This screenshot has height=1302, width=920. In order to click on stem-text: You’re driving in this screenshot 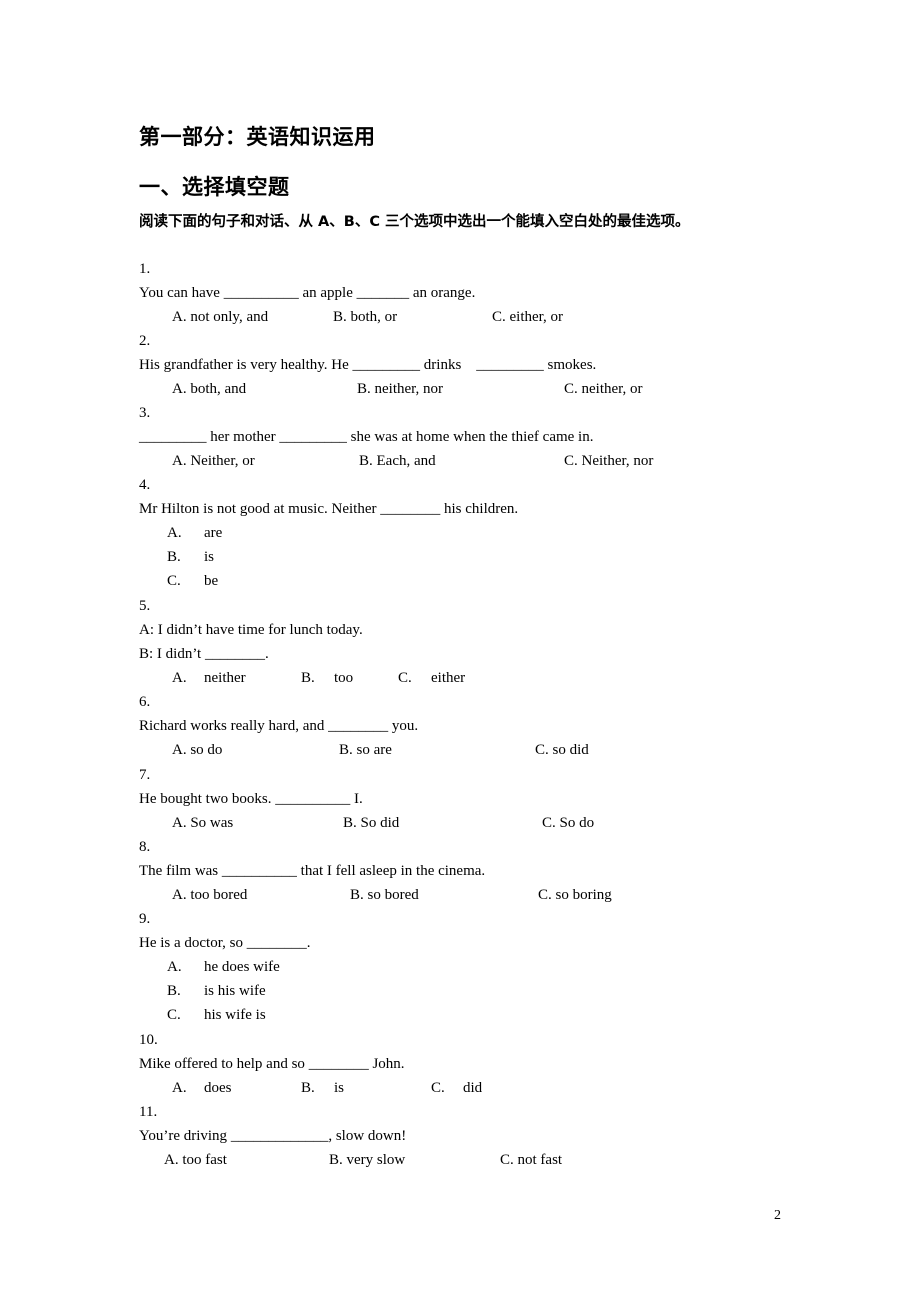, I will do `click(185, 1136)`.